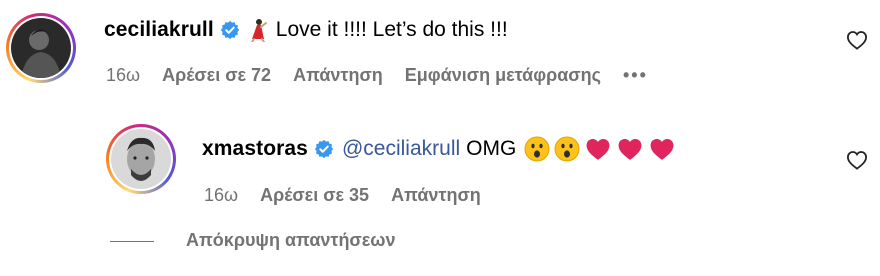 This screenshot has height=276, width=880. What do you see at coordinates (159, 30) in the screenshot?
I see `username-ceciliakrull: ceciliakrull` at bounding box center [159, 30].